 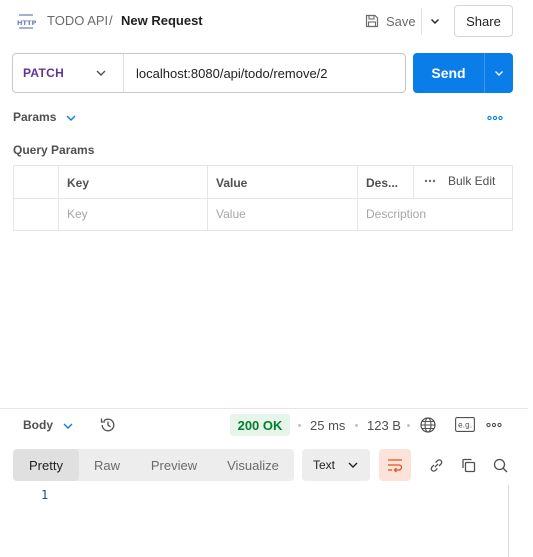 What do you see at coordinates (54, 150) in the screenshot?
I see `query-params-title: Query Params` at bounding box center [54, 150].